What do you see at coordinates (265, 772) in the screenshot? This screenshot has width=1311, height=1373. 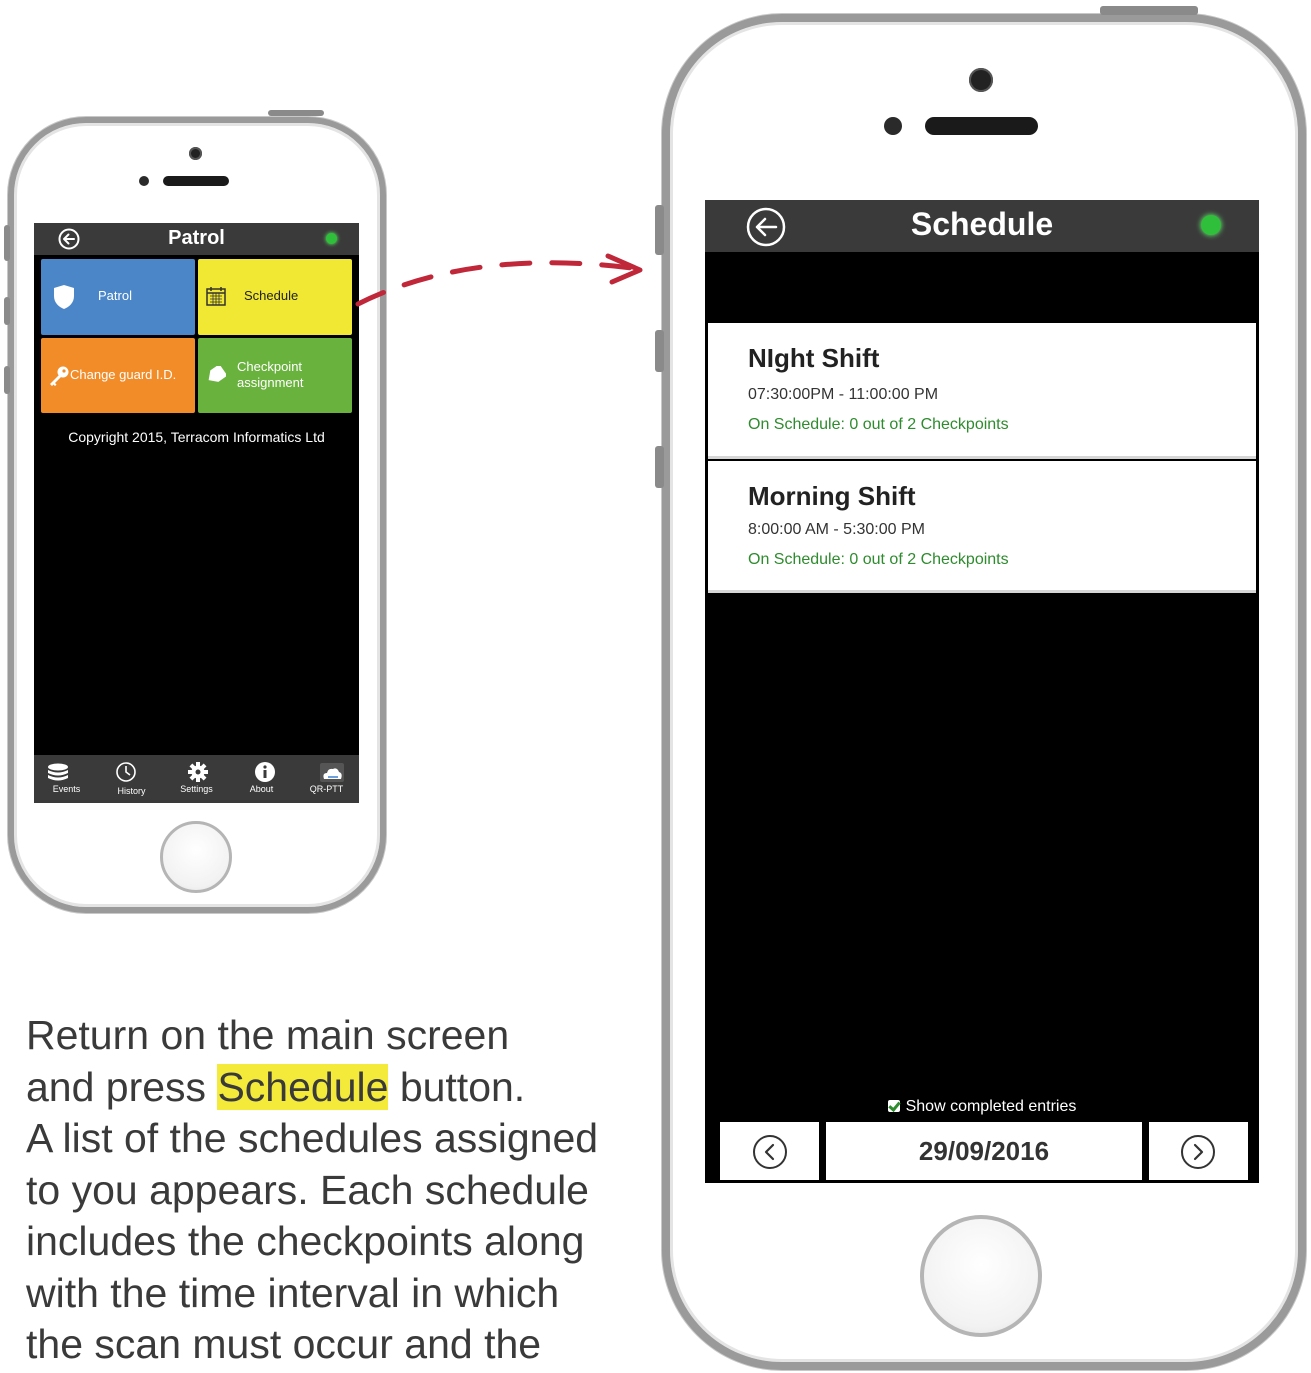 I see `info-icon` at bounding box center [265, 772].